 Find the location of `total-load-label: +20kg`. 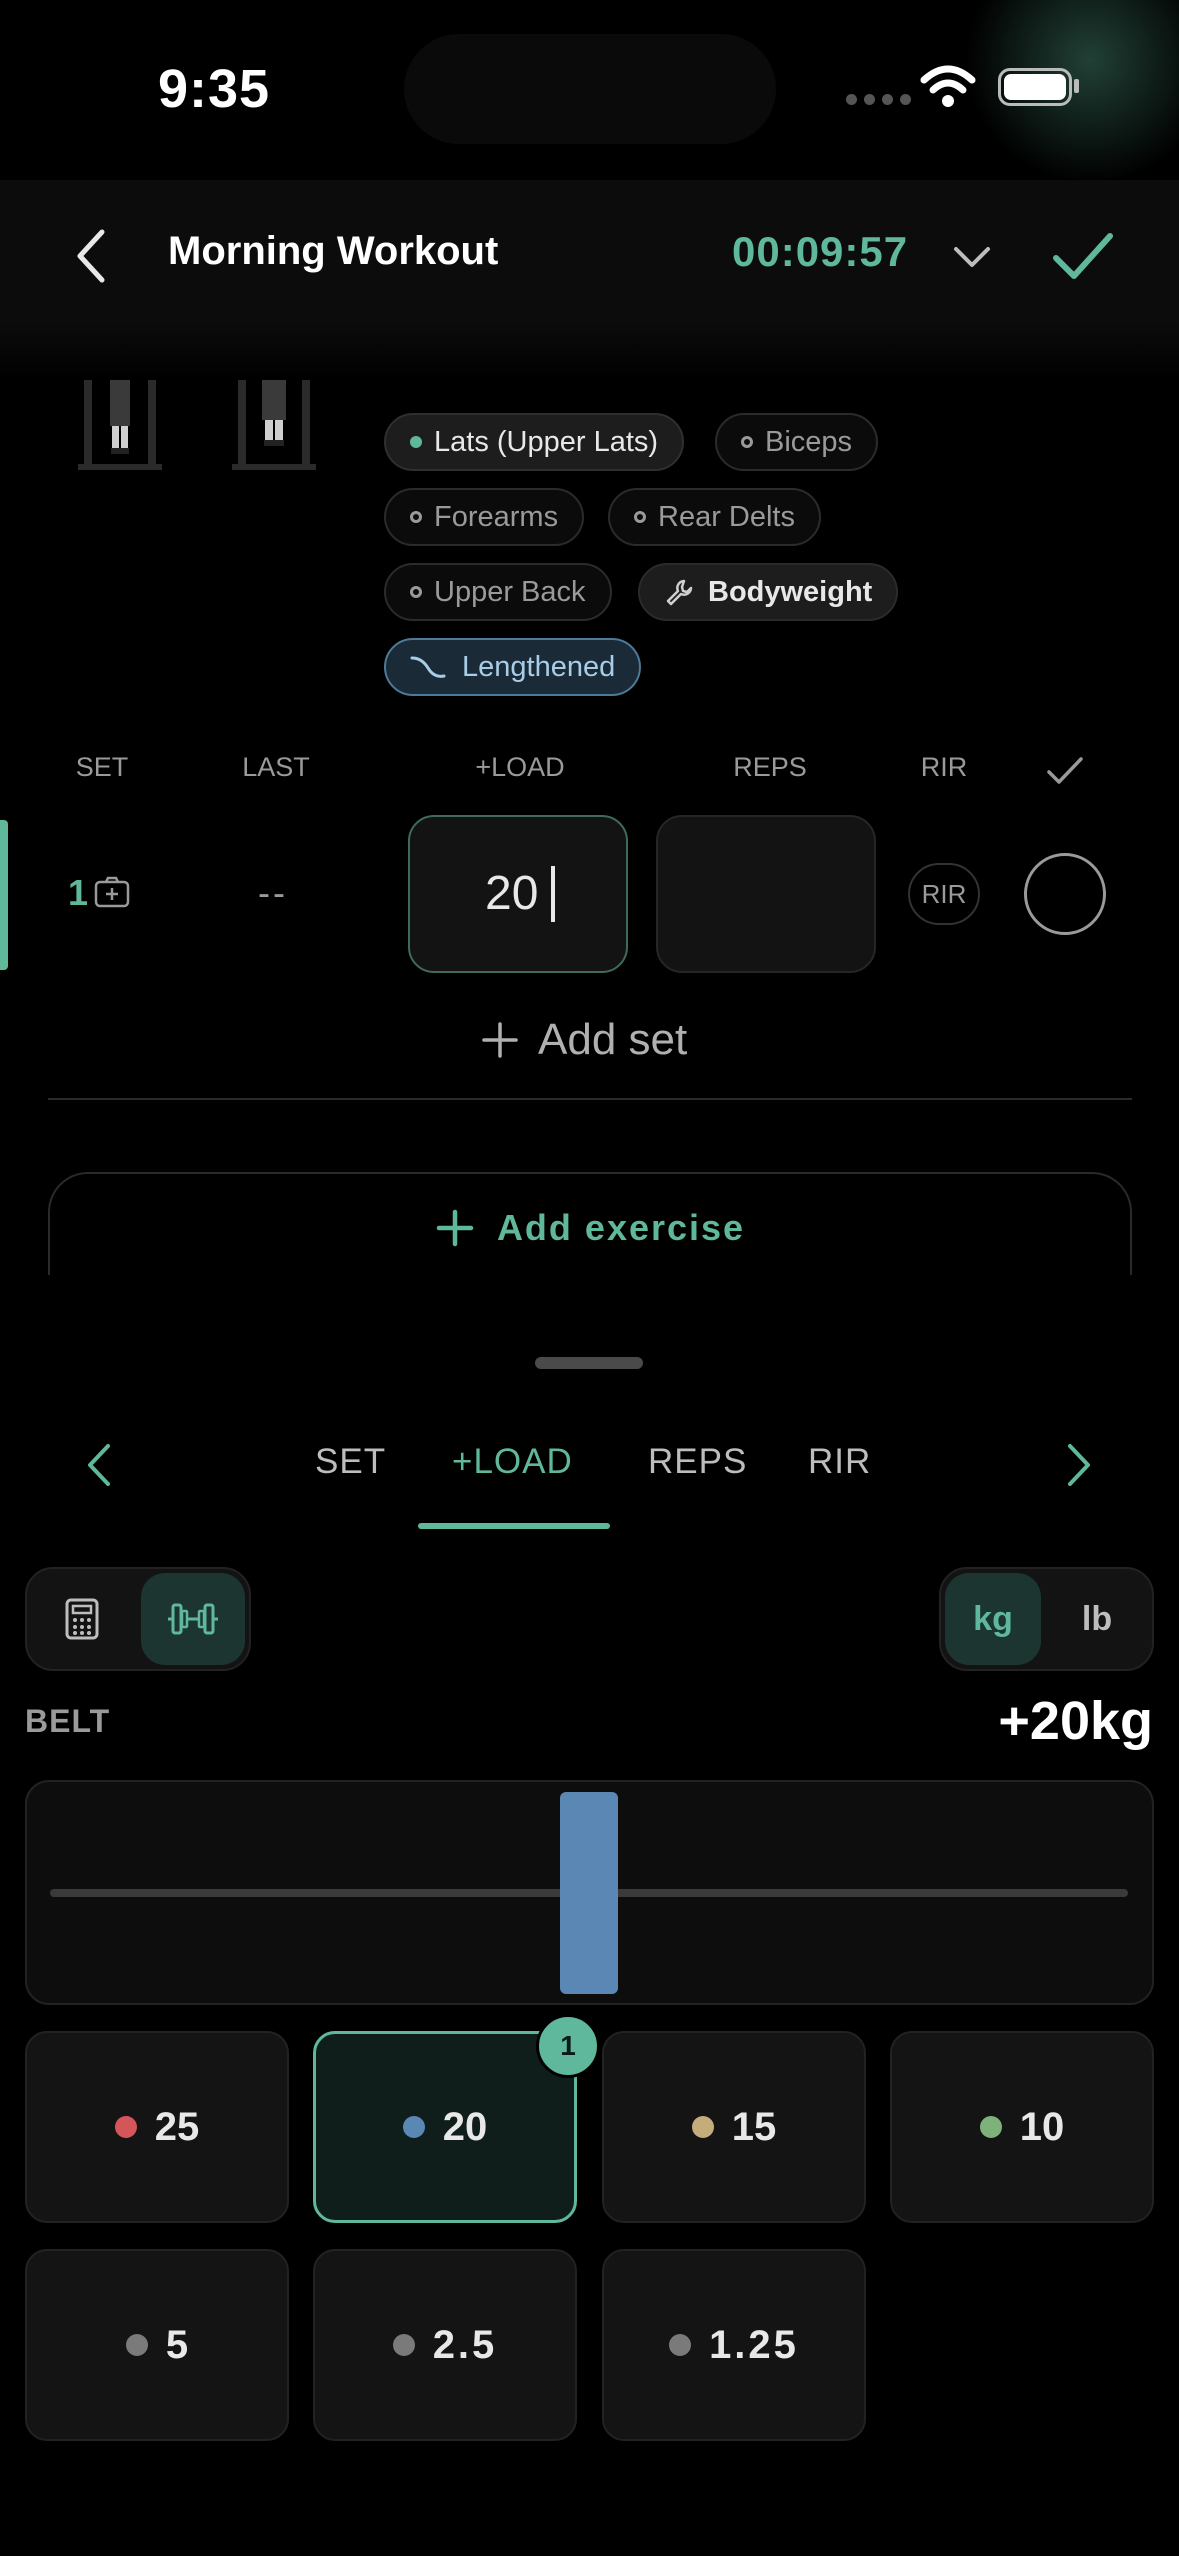

total-load-label: +20kg is located at coordinates (1075, 1721).